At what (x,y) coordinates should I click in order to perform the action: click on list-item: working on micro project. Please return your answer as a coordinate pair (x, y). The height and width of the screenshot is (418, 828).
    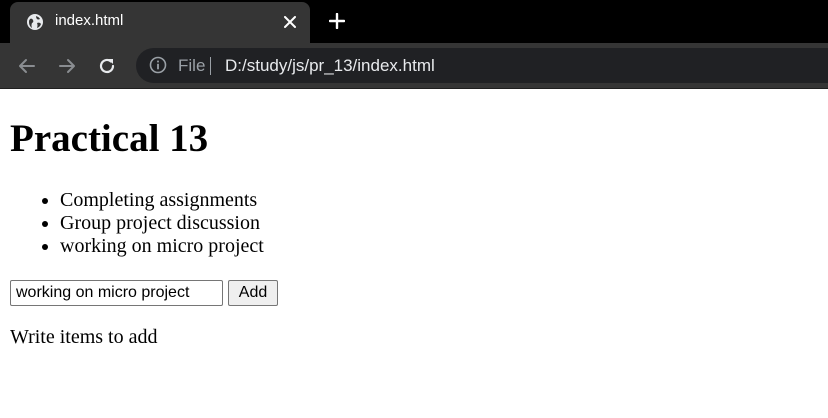
    Looking at the image, I should click on (162, 246).